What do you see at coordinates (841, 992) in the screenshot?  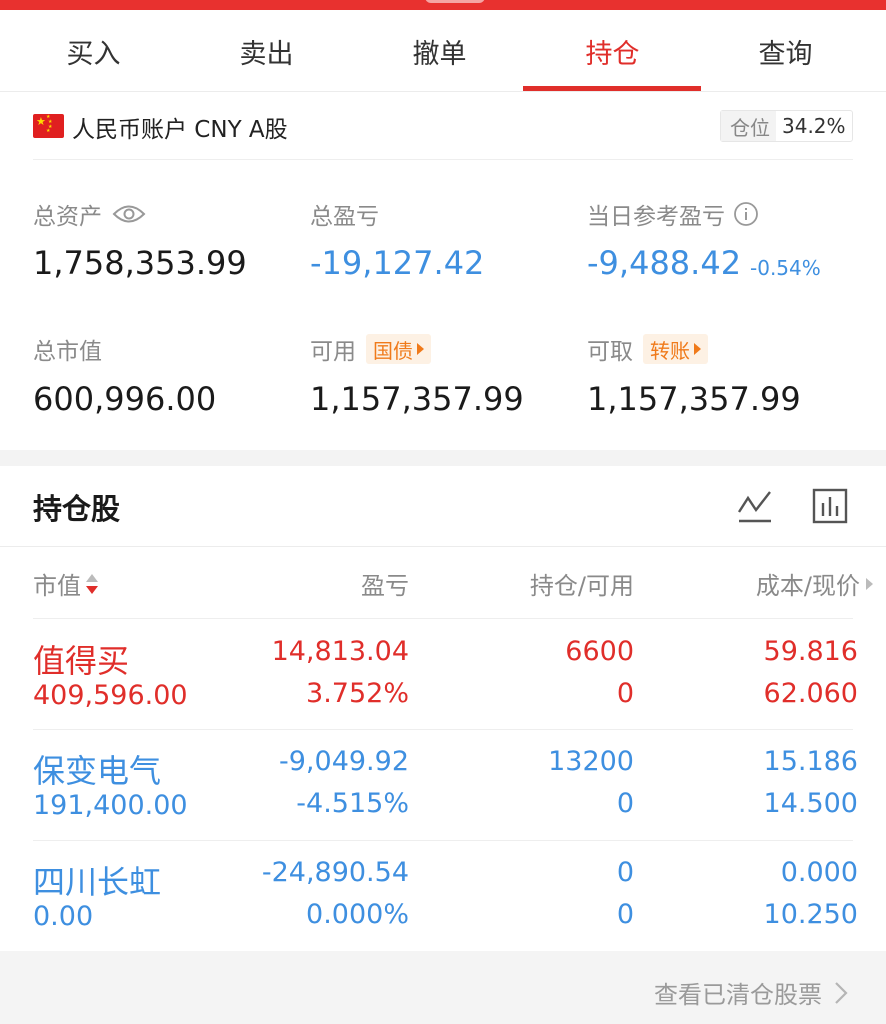 I see `chevron-right-icon` at bounding box center [841, 992].